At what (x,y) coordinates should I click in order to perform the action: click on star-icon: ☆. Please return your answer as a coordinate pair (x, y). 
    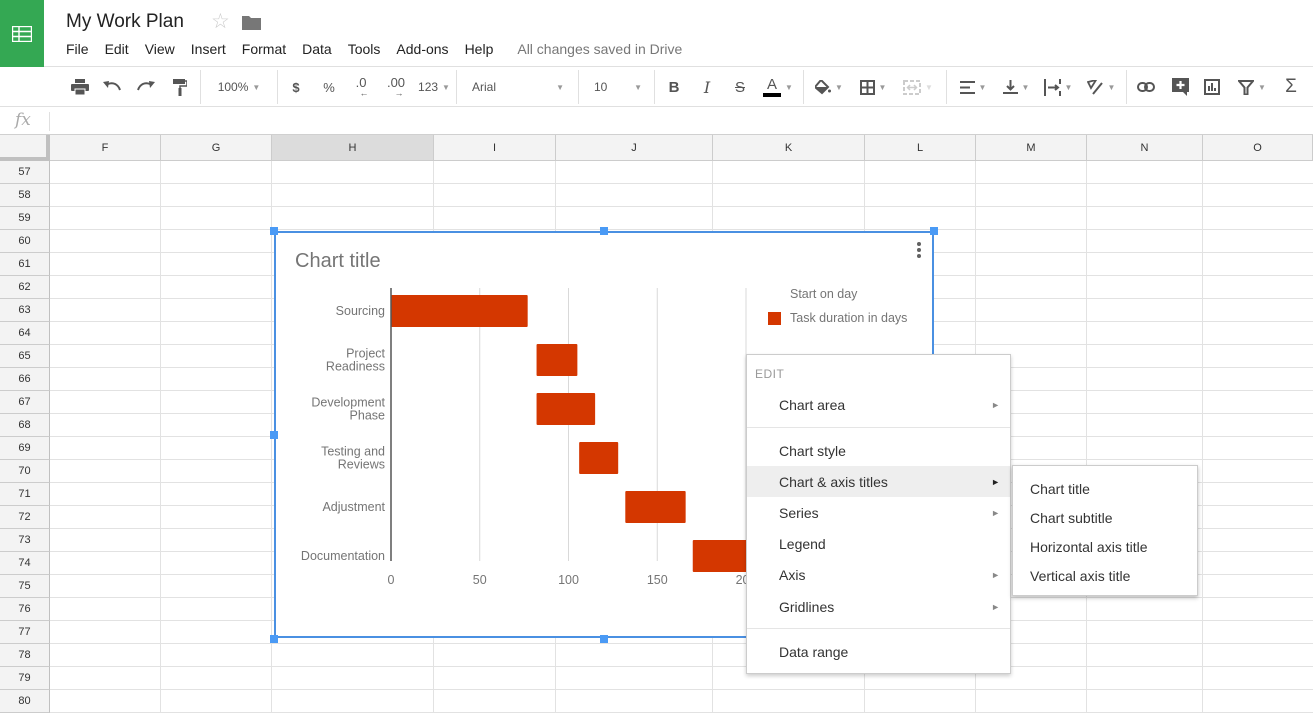
    Looking at the image, I should click on (220, 21).